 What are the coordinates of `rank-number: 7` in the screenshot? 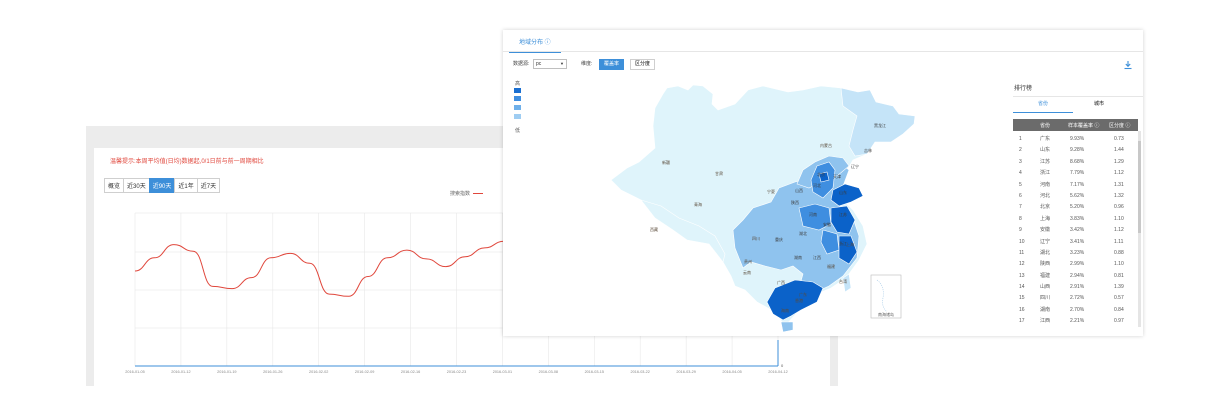 It's located at (1020, 207).